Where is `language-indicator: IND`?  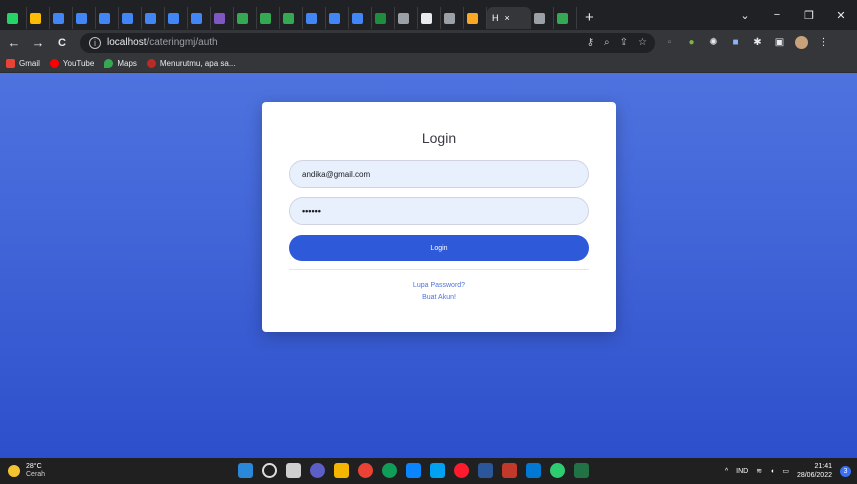 language-indicator: IND is located at coordinates (742, 471).